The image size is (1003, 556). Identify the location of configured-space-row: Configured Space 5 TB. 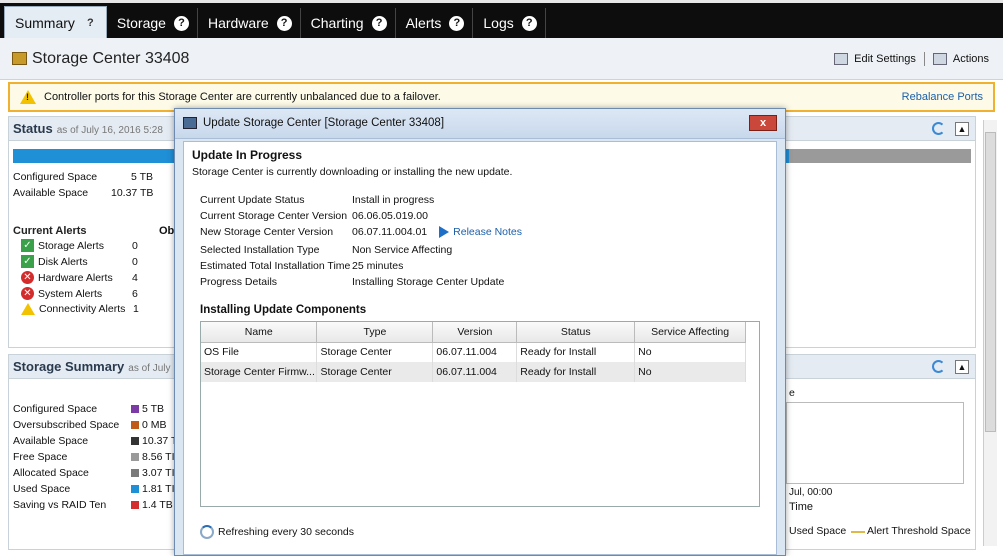
(83, 177).